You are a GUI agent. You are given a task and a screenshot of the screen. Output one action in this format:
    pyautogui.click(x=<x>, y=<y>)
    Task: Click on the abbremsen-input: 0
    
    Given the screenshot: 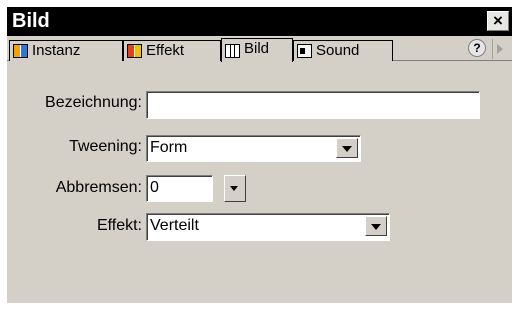 What is the action you would take?
    pyautogui.click(x=179, y=188)
    